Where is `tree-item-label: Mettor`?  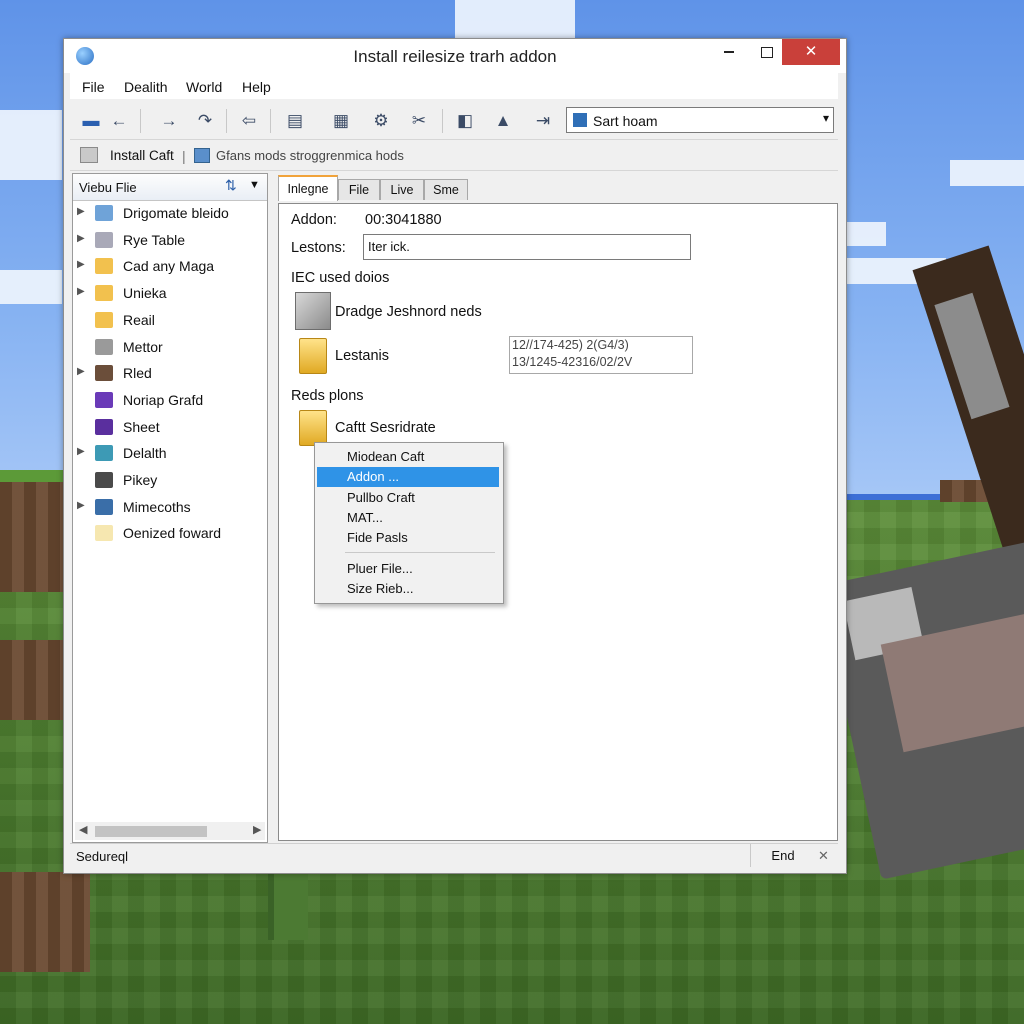
tree-item-label: Mettor is located at coordinates (143, 346).